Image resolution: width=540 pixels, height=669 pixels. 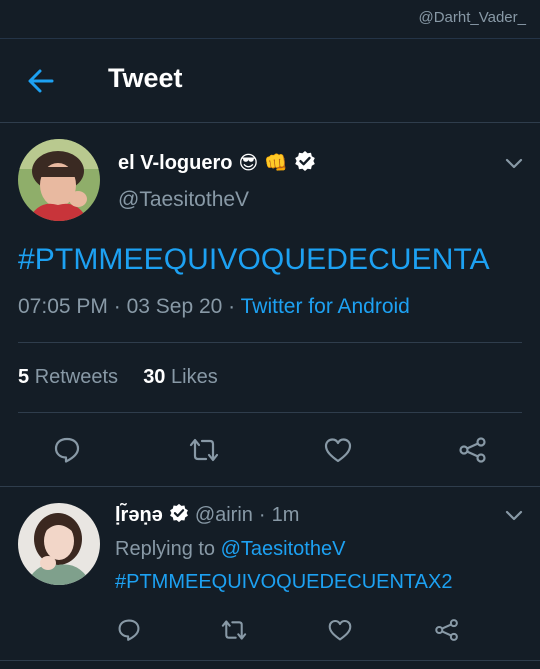 What do you see at coordinates (472, 17) in the screenshot?
I see `watermark-text: @Darht_Vader_` at bounding box center [472, 17].